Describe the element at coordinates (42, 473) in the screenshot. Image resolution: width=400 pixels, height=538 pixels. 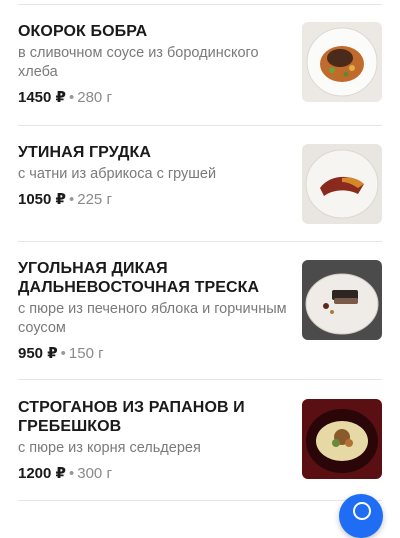
I see `dish-price: 1200 ₽` at that location.